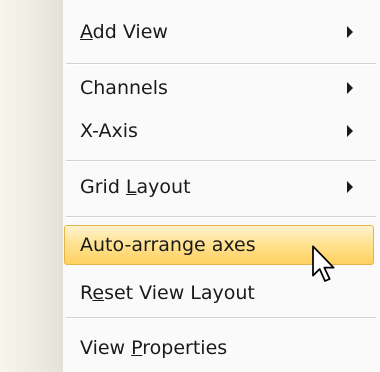 The width and height of the screenshot is (380, 372). Describe the element at coordinates (168, 245) in the screenshot. I see `menu-item-label: Auto-arrange axes` at that location.